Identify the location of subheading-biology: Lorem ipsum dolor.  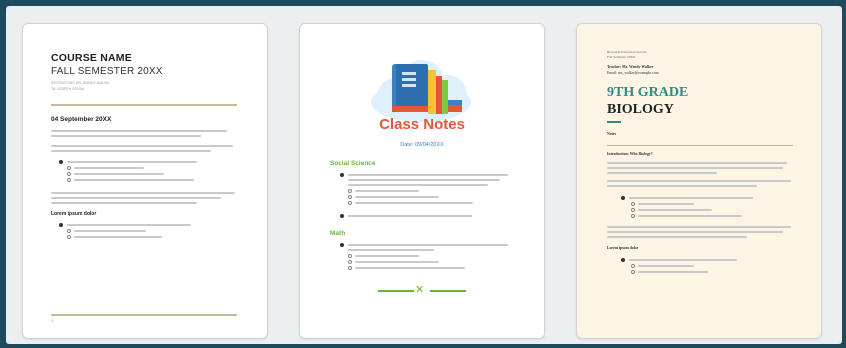
(623, 248).